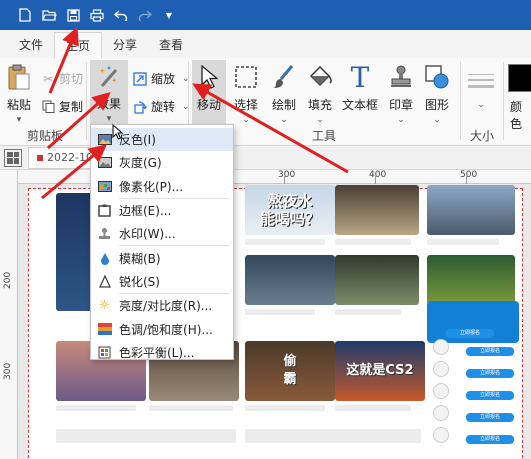 The width and height of the screenshot is (531, 459). Describe the element at coordinates (45, 136) in the screenshot. I see `clipboard-group-label: 剪贴板` at that location.